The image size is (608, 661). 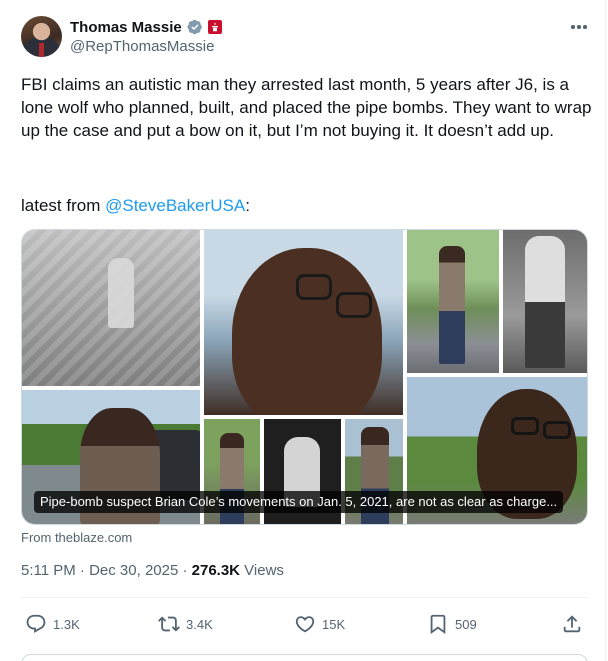 I want to click on tweet-latest-line: latest from @SteveBakerUSA:, so click(x=135, y=205).